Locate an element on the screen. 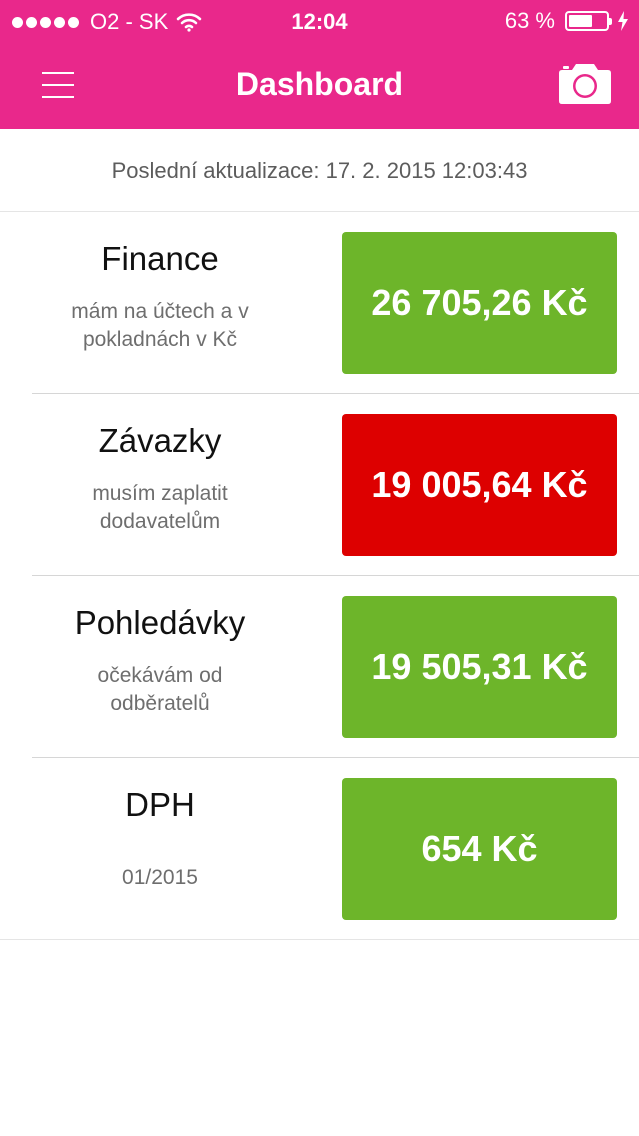  row-subtitle: mám na účtech a v pokladnách v Kč is located at coordinates (160, 325).